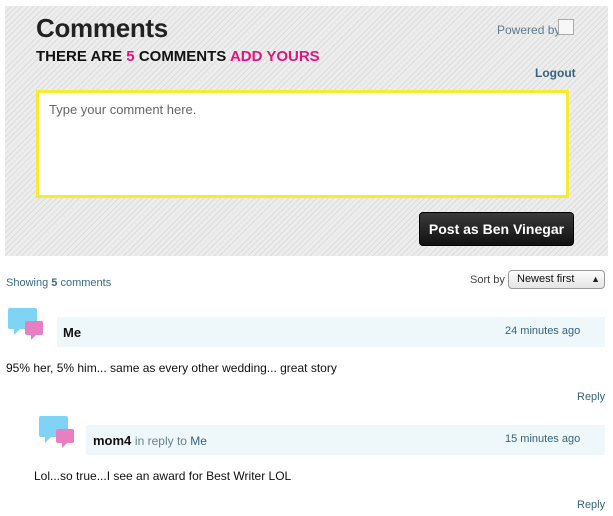  I want to click on comment-count-heading: THERE ARE 5 COMMENTS ADD YOURS, so click(178, 56).